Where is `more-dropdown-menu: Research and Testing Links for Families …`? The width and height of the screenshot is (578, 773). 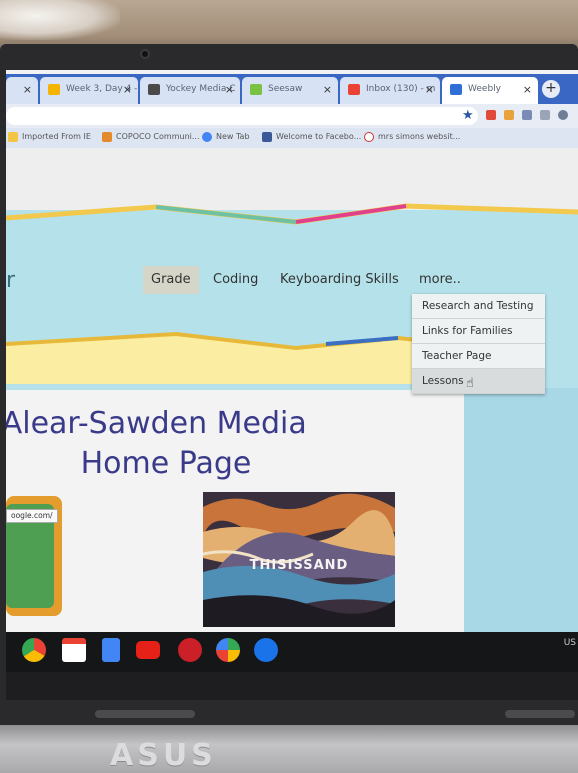 more-dropdown-menu: Research and Testing Links for Families … is located at coordinates (478, 344).